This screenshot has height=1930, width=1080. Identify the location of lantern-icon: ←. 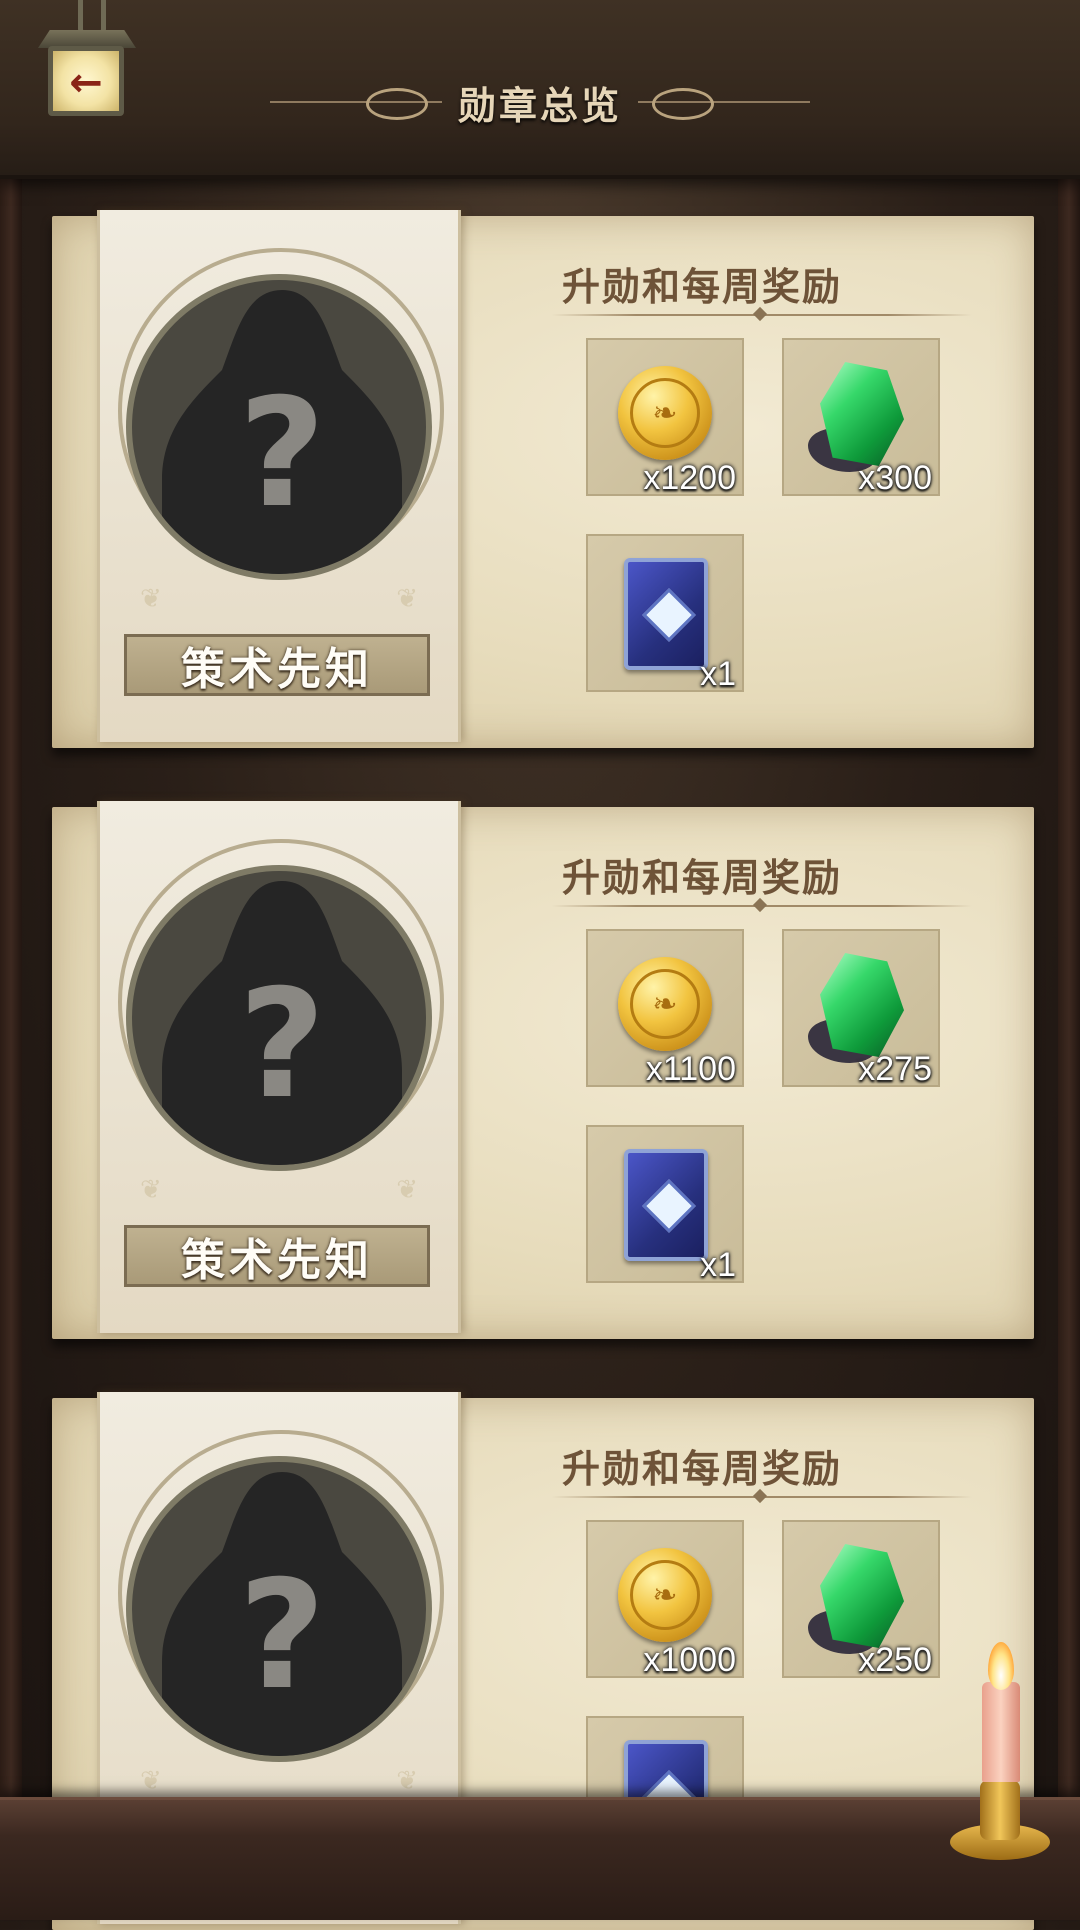
(86, 81).